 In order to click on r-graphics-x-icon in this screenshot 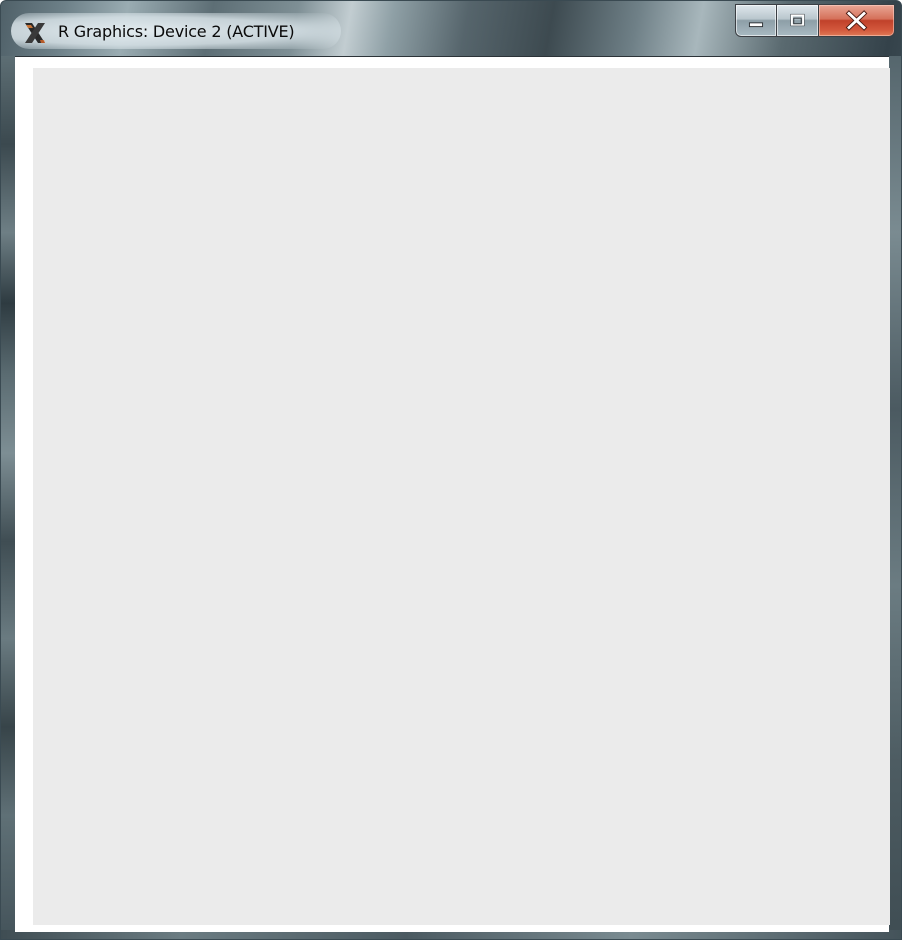, I will do `click(35, 33)`.